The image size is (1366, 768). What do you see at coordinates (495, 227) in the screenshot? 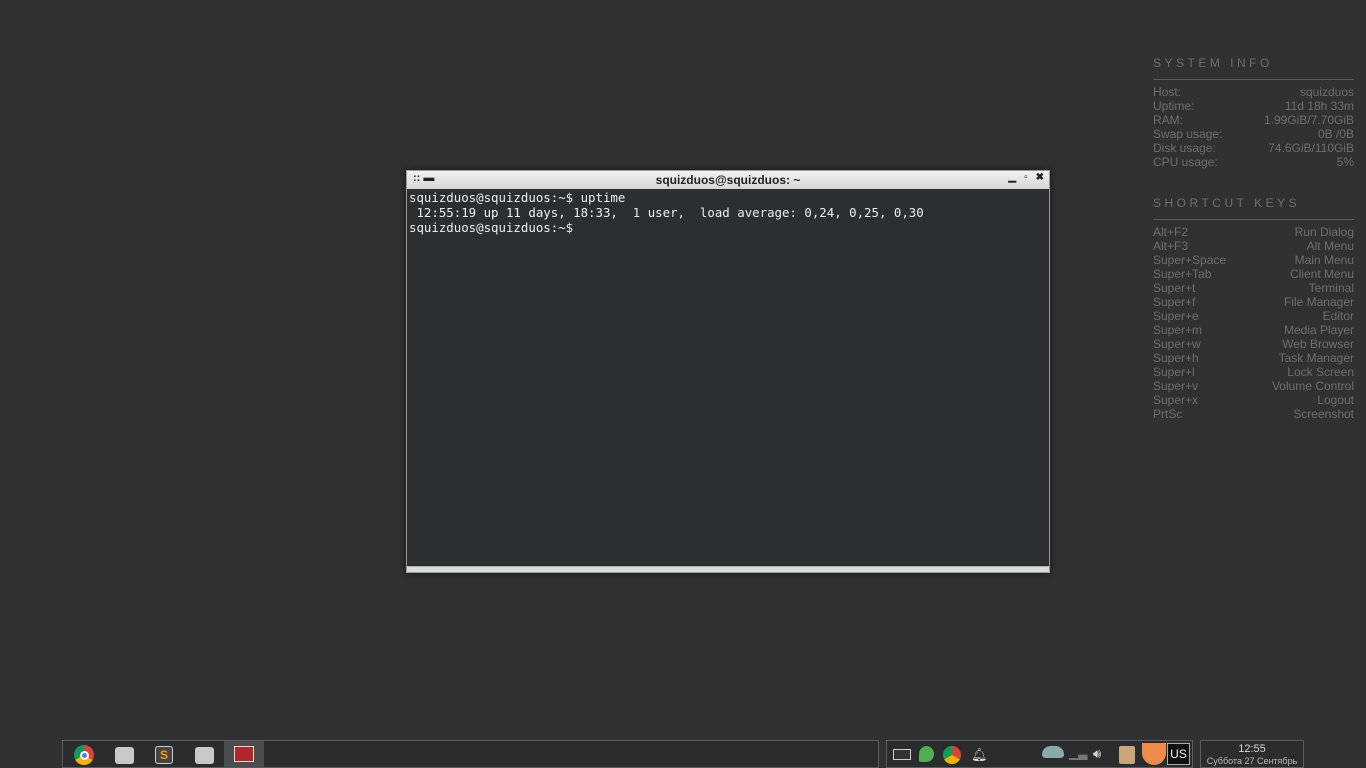
I see `terminal-line: squizduos@squizduos:~$` at bounding box center [495, 227].